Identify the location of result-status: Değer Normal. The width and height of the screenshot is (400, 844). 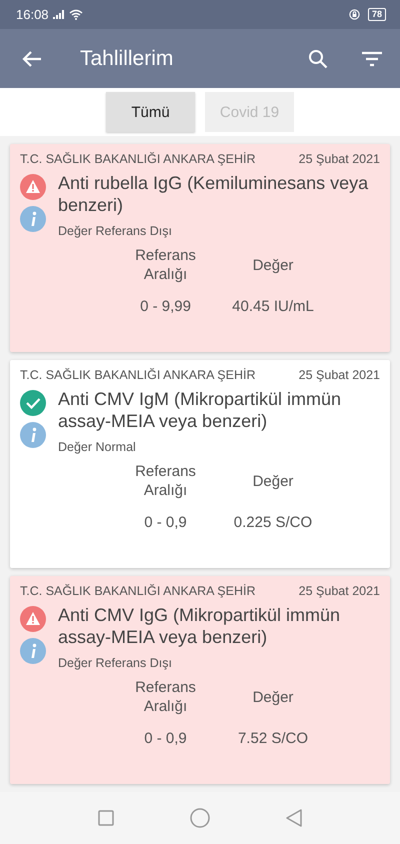
(97, 447).